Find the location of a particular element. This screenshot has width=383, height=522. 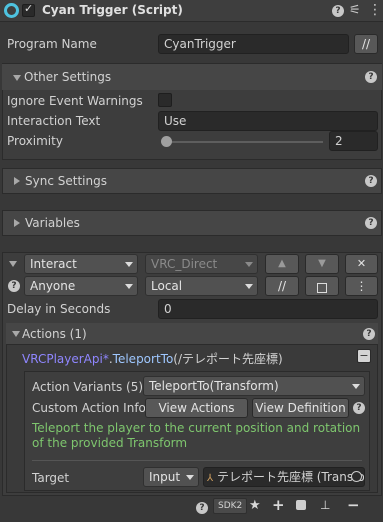

enabled-checkbox: ✓ is located at coordinates (28, 9).